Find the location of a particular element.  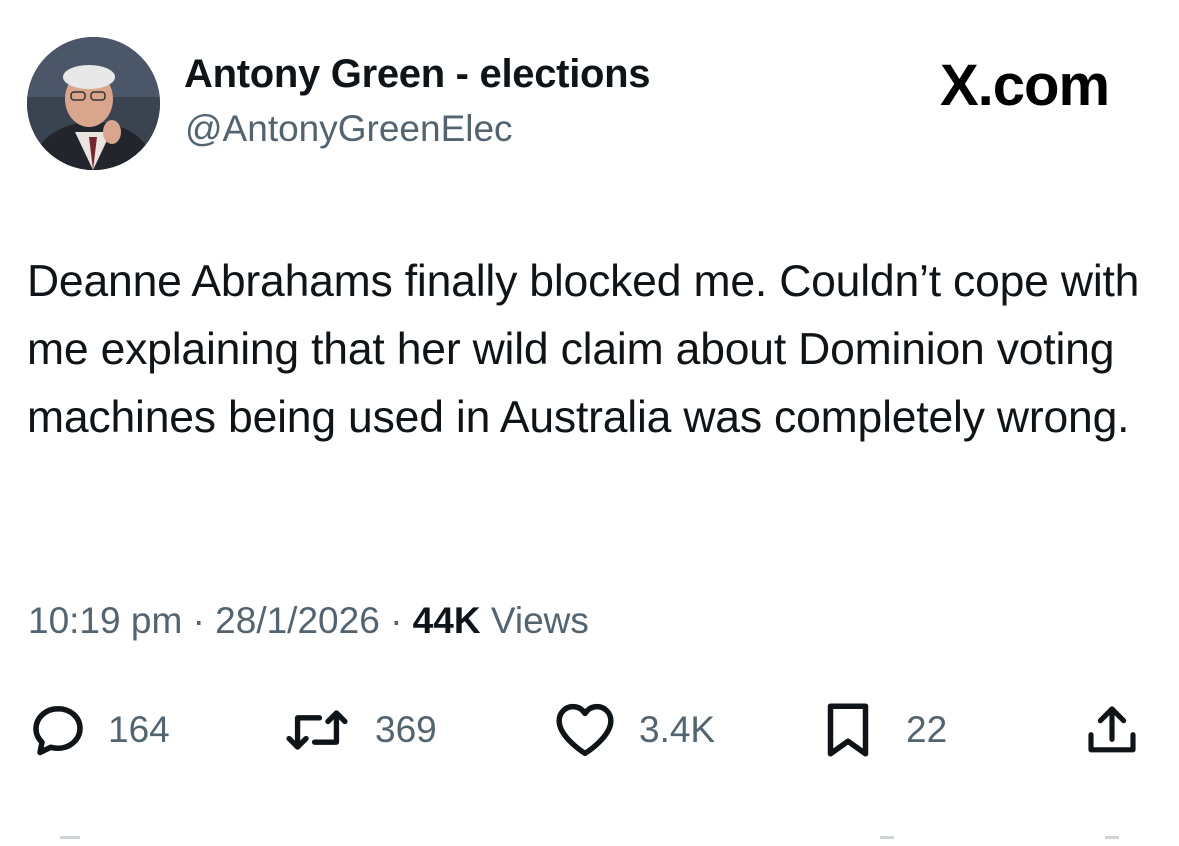

bookmark-icon is located at coordinates (848, 730).